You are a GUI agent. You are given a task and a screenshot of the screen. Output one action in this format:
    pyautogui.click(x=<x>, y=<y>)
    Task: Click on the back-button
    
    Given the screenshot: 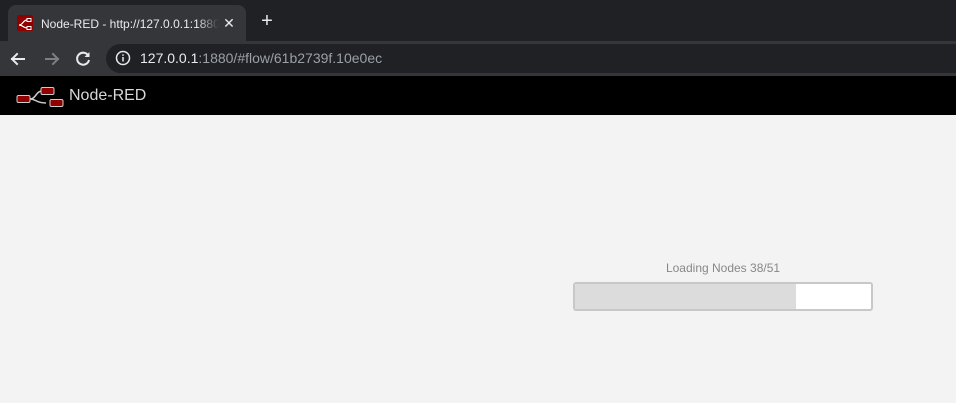 What is the action you would take?
    pyautogui.click(x=18, y=59)
    